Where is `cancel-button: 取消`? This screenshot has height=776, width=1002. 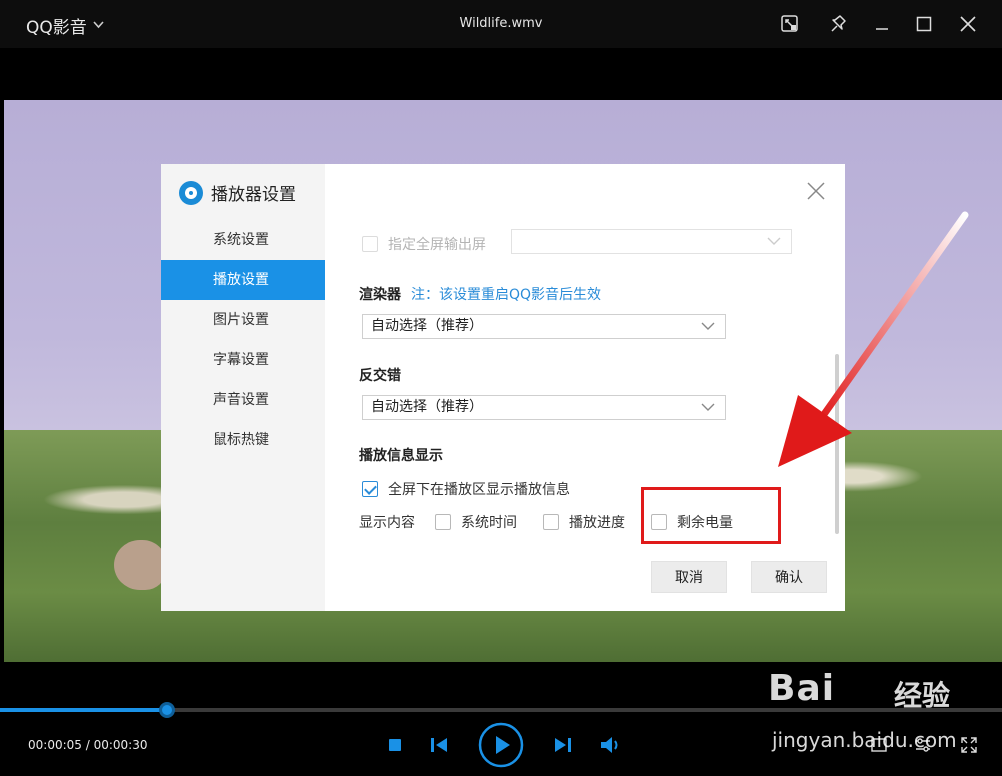 cancel-button: 取消 is located at coordinates (689, 577).